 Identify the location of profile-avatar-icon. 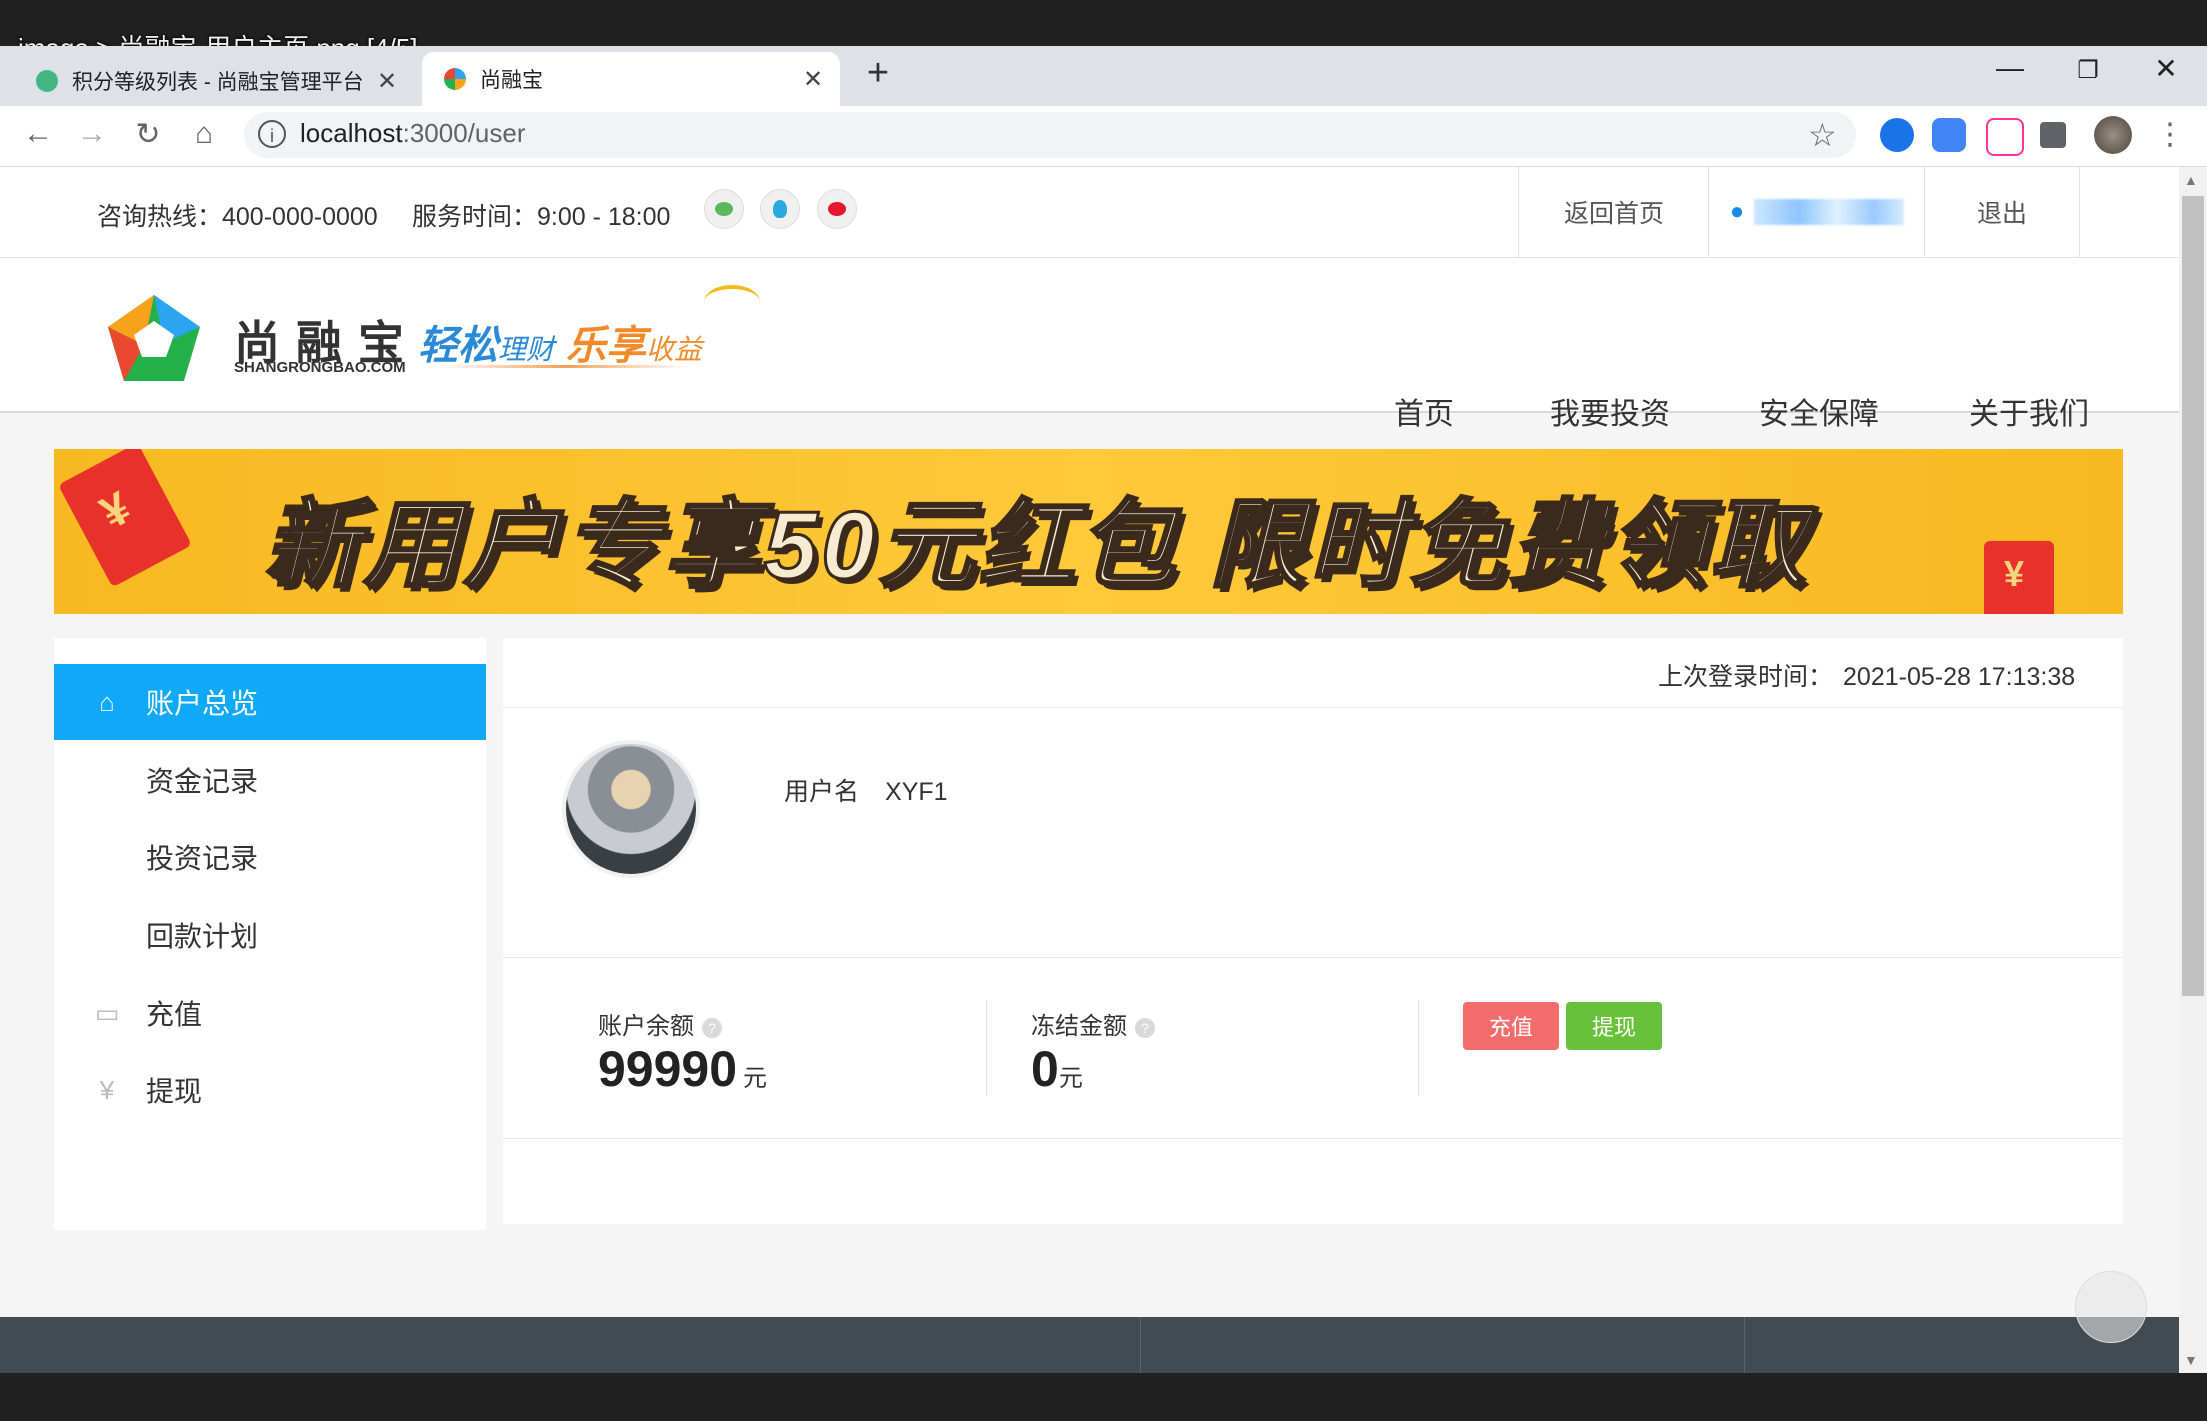
(2113, 135).